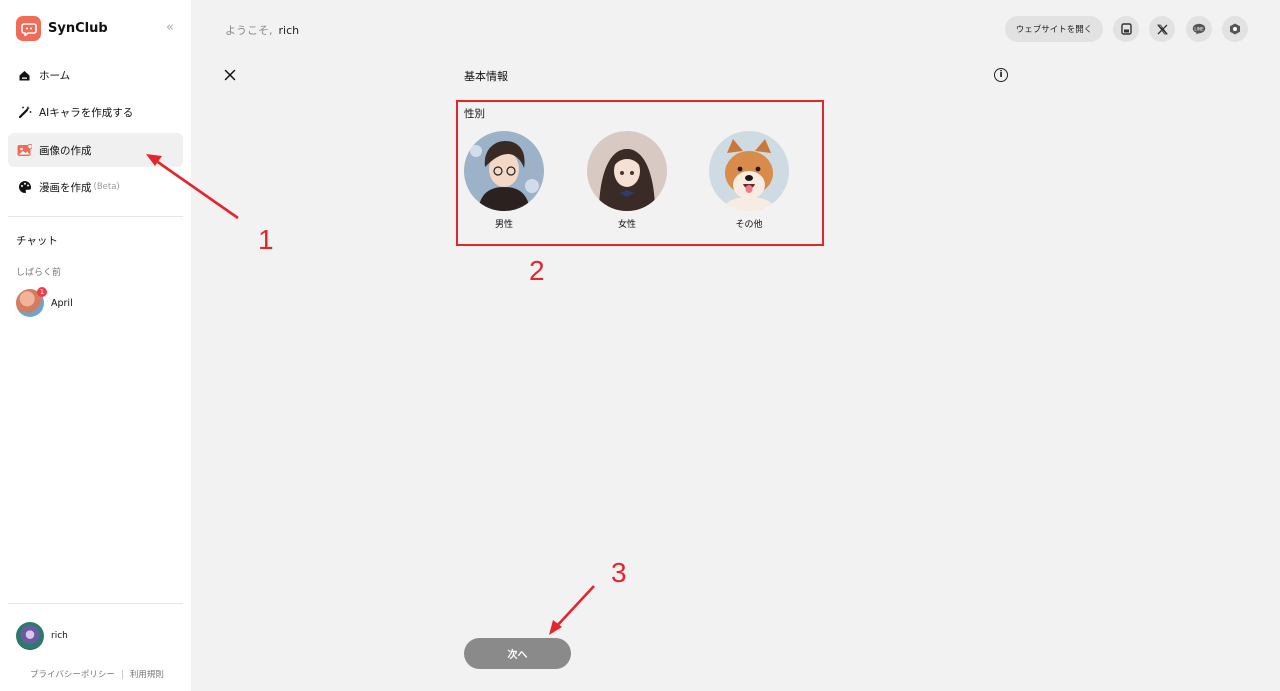  I want to click on nav-create-ai-character-label: AIキャラを作成する, so click(86, 112).